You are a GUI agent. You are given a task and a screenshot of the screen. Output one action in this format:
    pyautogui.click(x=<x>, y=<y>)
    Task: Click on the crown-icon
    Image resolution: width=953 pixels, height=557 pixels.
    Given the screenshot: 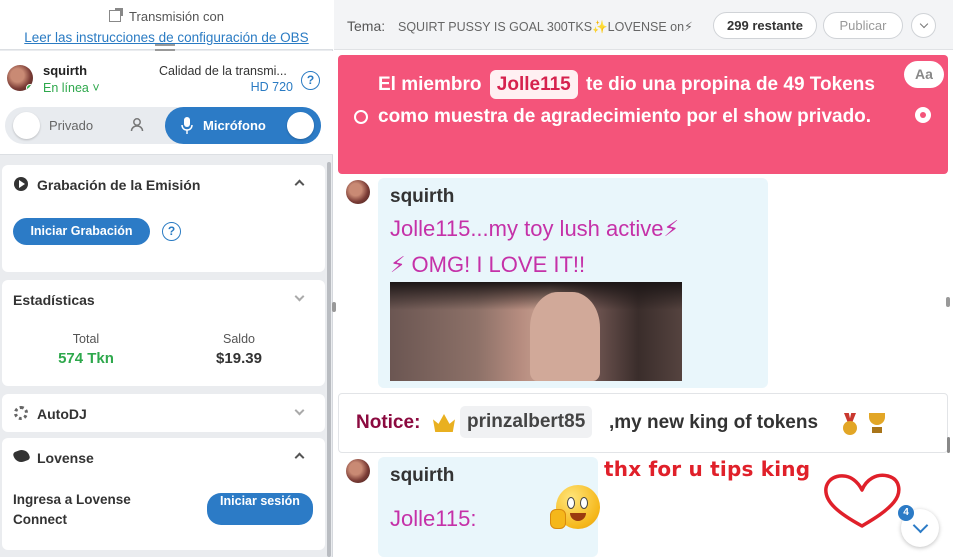 What is the action you would take?
    pyautogui.click(x=444, y=423)
    